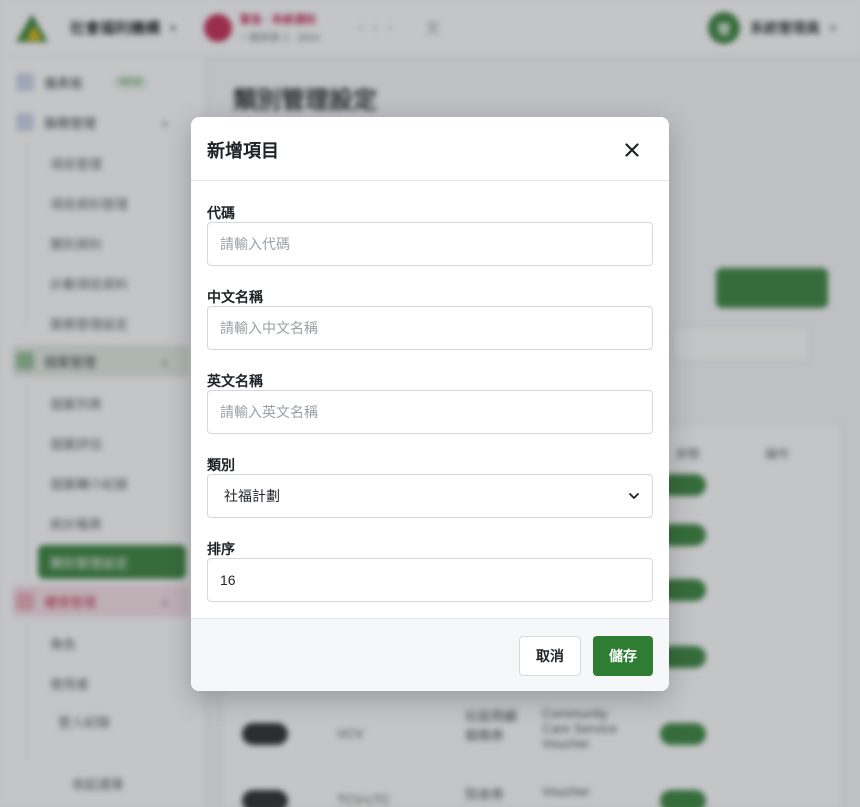  What do you see at coordinates (430, 654) in the screenshot?
I see `dialog-footer: 取消 儲存` at bounding box center [430, 654].